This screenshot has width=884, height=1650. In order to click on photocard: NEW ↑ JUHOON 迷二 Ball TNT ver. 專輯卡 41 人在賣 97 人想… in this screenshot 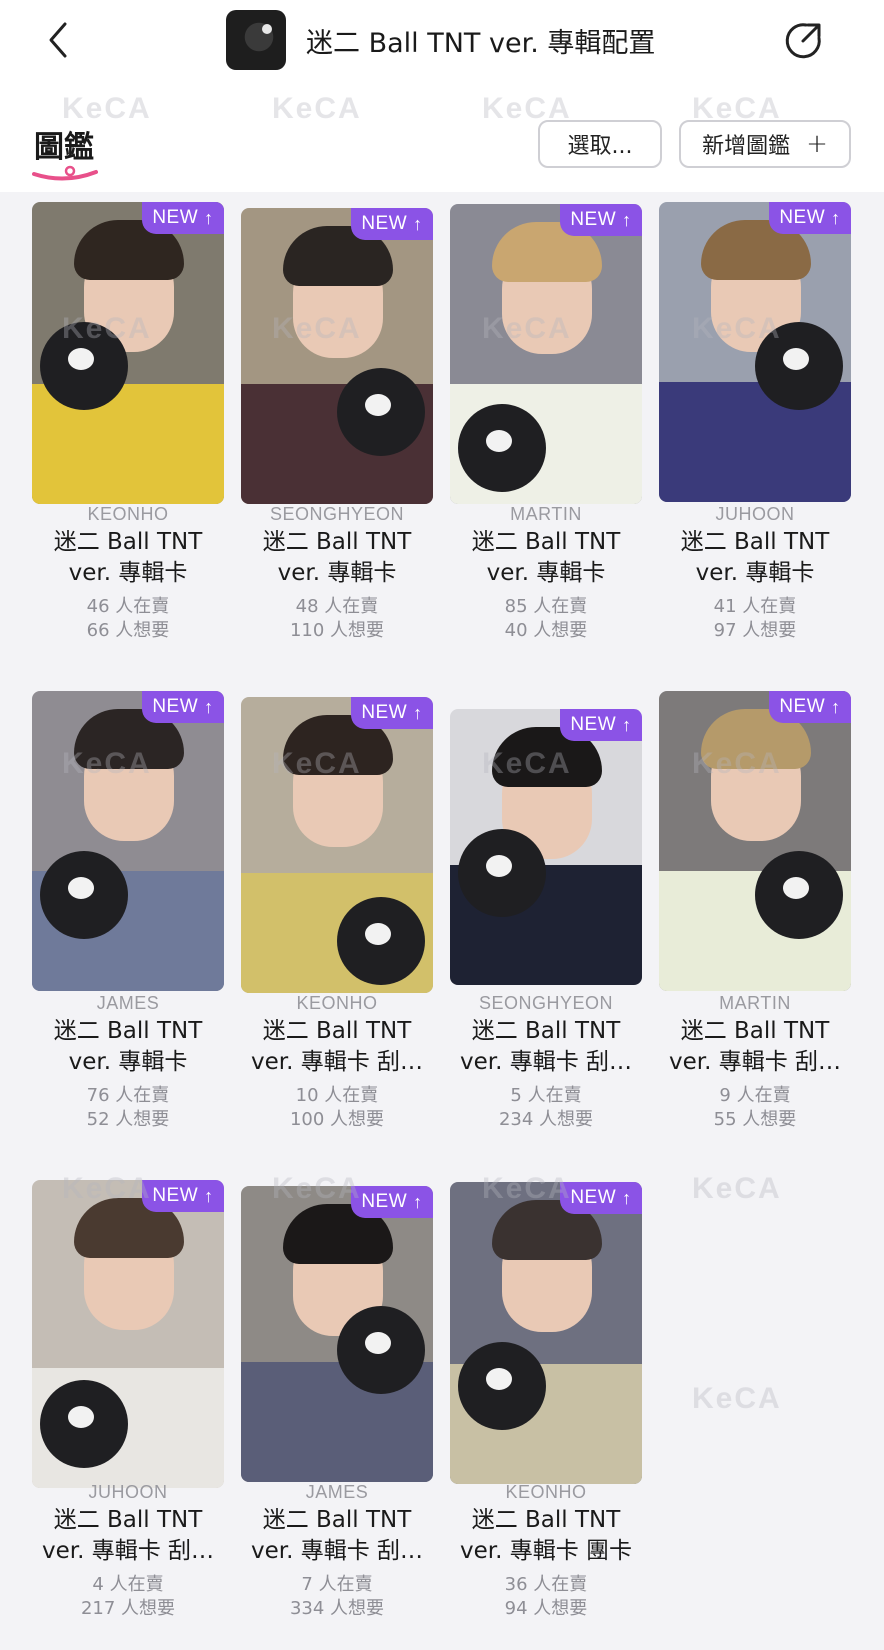, I will do `click(755, 437)`.